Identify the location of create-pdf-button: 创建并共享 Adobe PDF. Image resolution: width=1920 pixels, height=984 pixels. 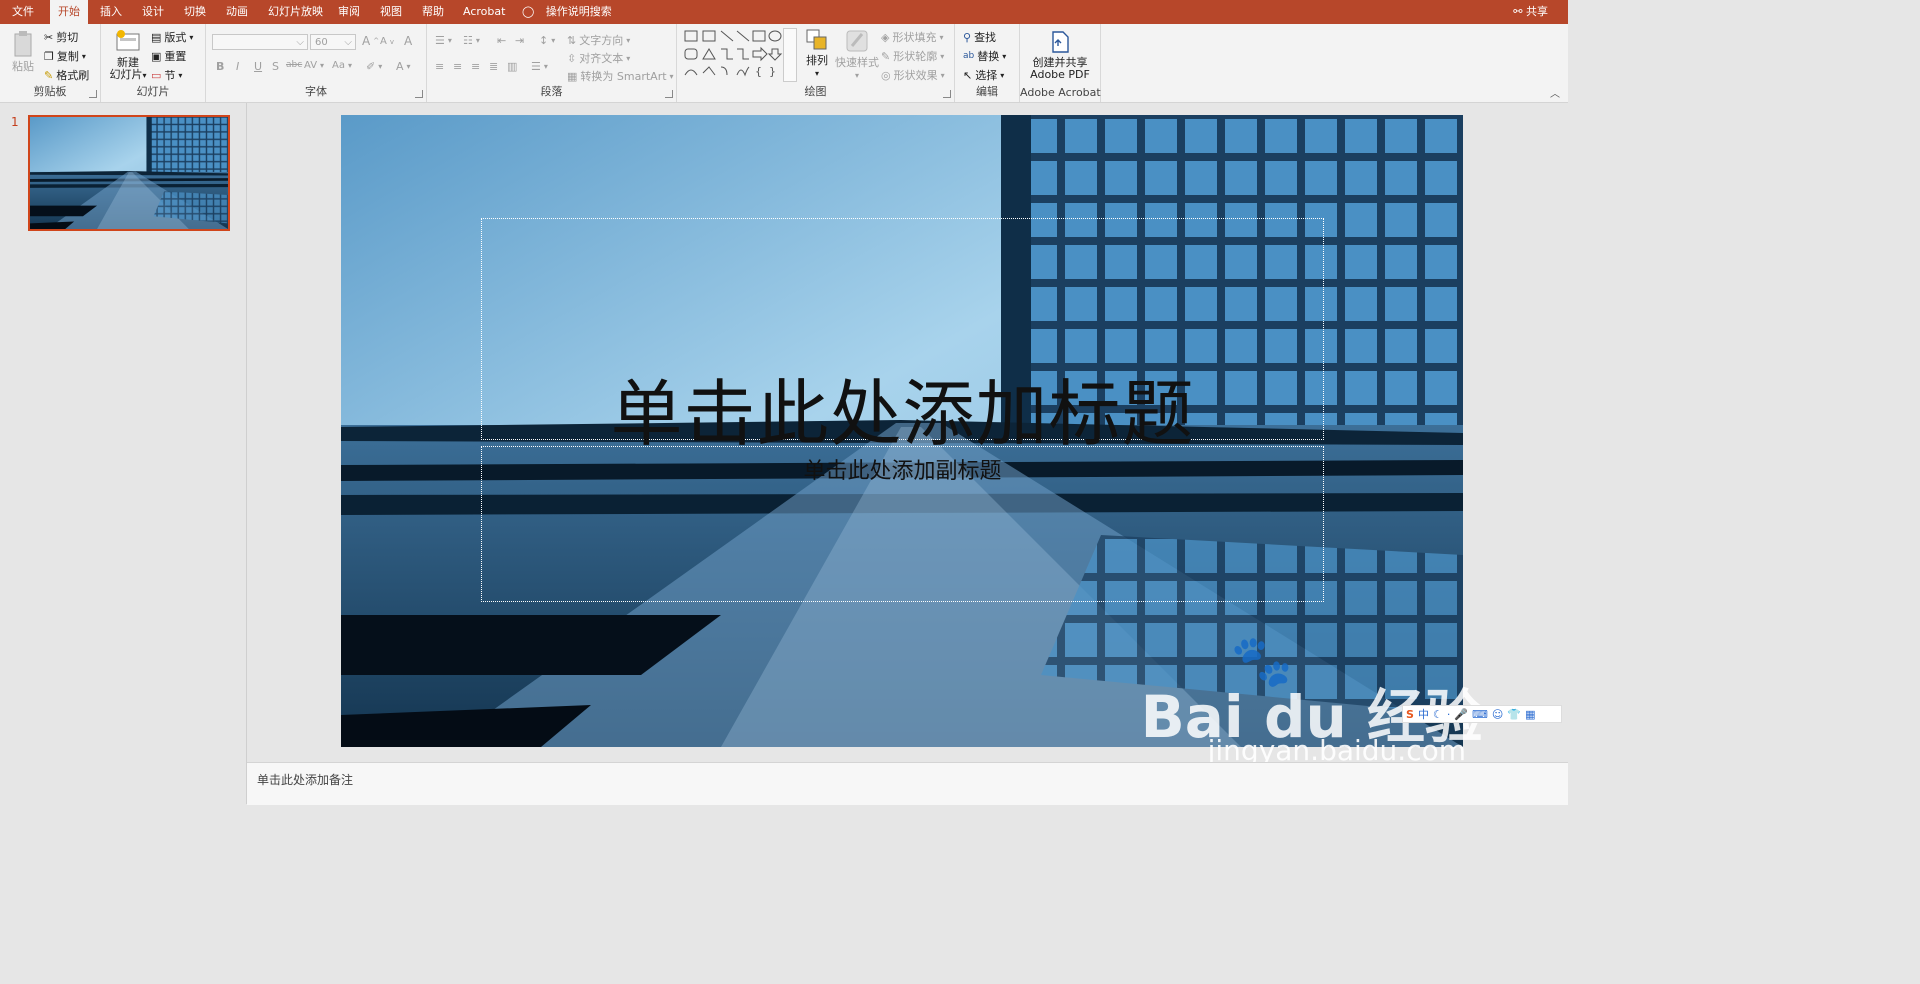
(1060, 55).